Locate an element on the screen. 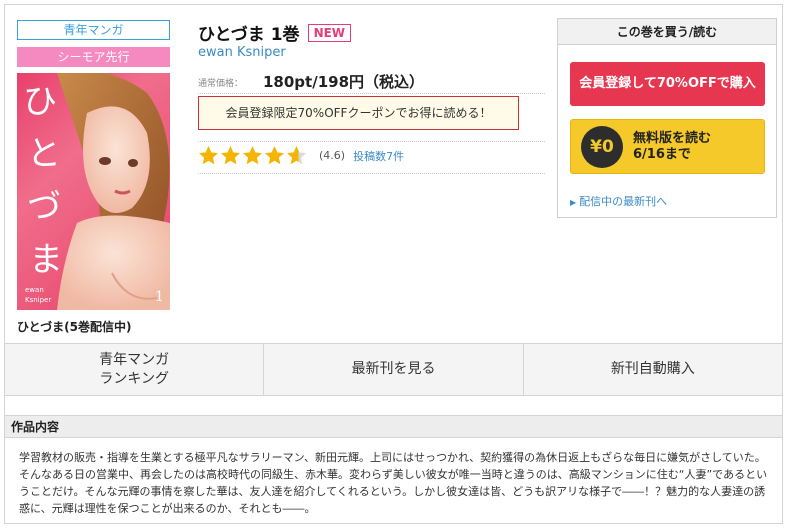 The width and height of the screenshot is (789, 528). action-bar: 青年マンガ ランキング 最新刊を見る 新刊自動購入 is located at coordinates (393, 369).